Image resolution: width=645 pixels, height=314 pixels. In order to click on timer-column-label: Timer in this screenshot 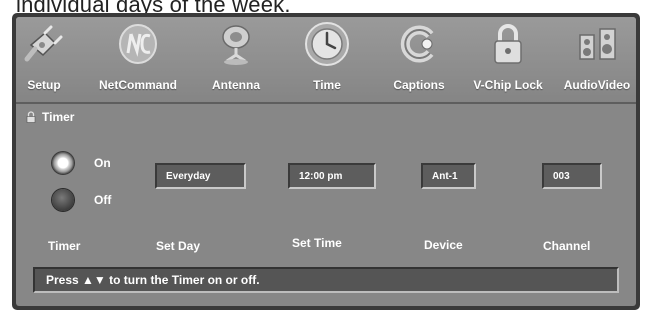, I will do `click(64, 246)`.